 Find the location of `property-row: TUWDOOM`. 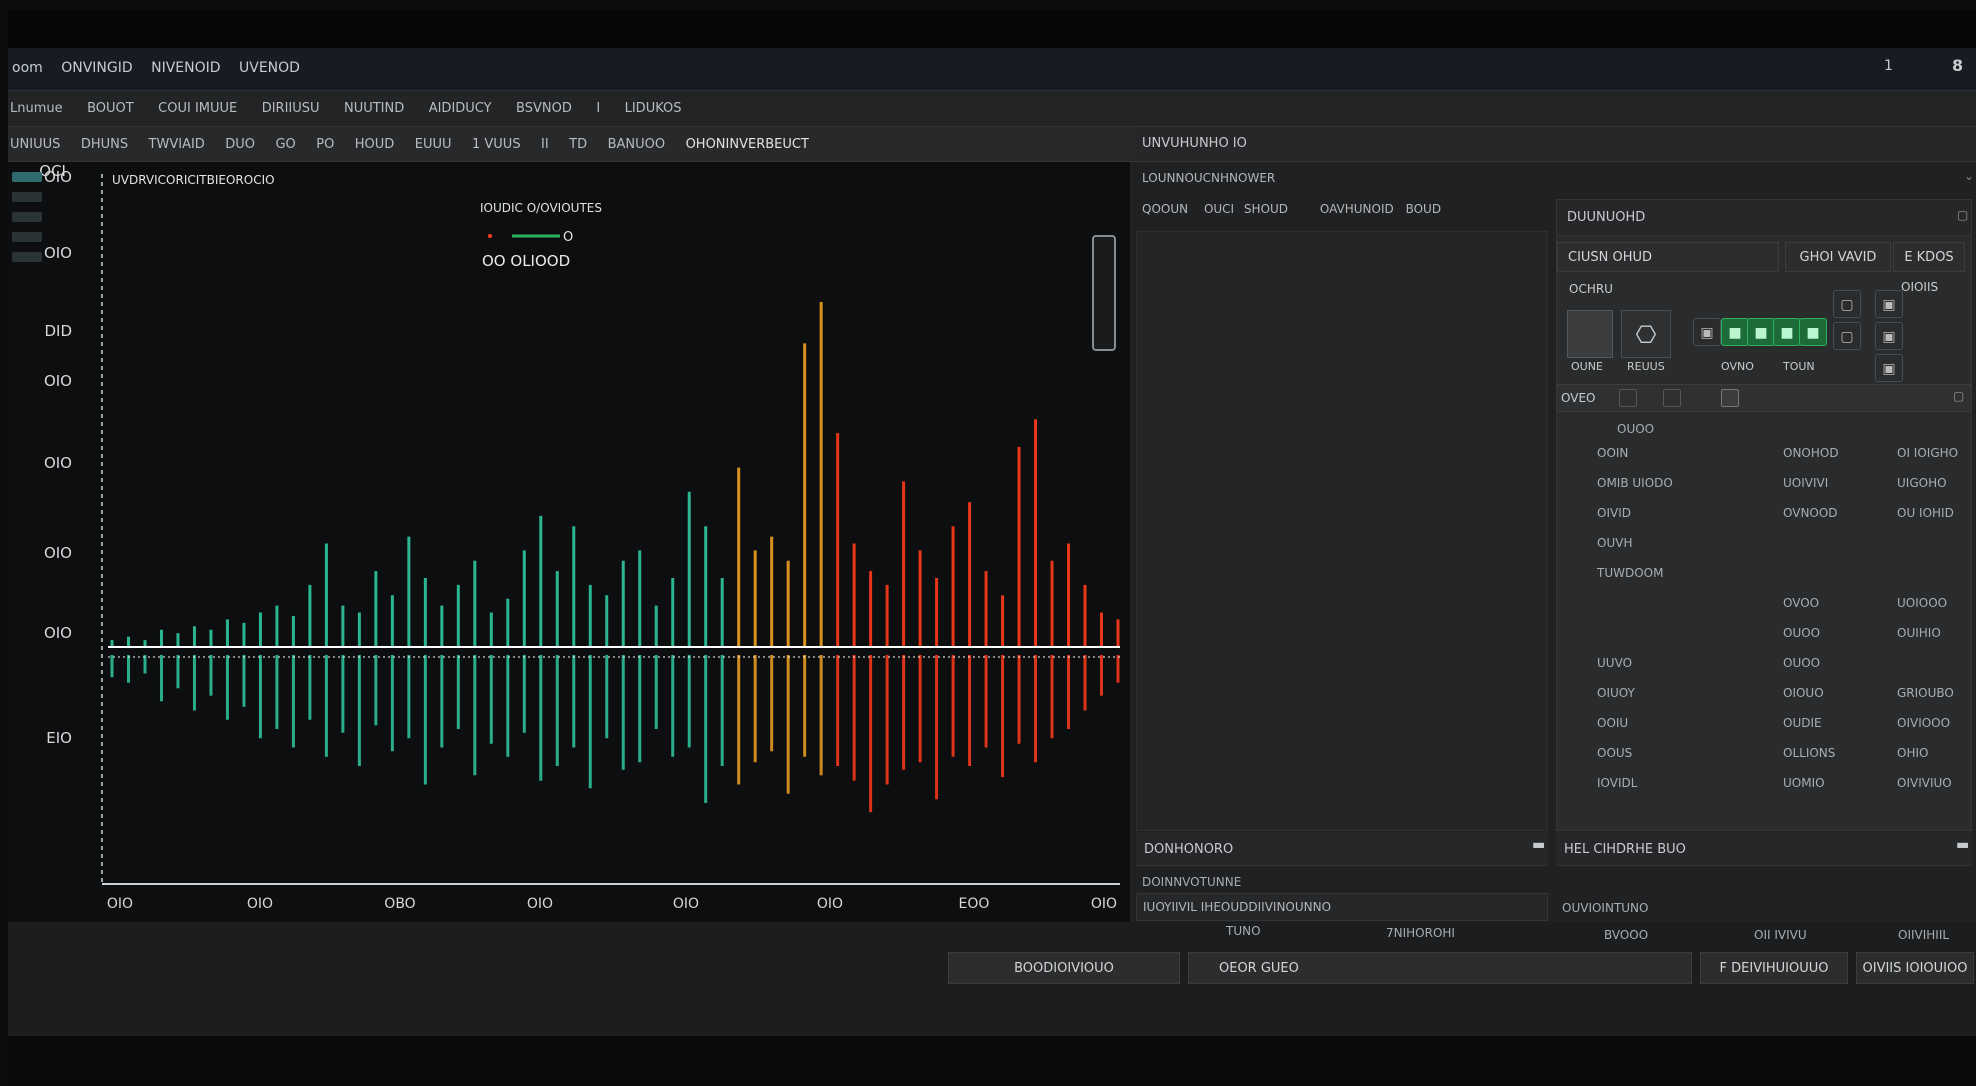

property-row: TUWDOOM is located at coordinates (1764, 578).